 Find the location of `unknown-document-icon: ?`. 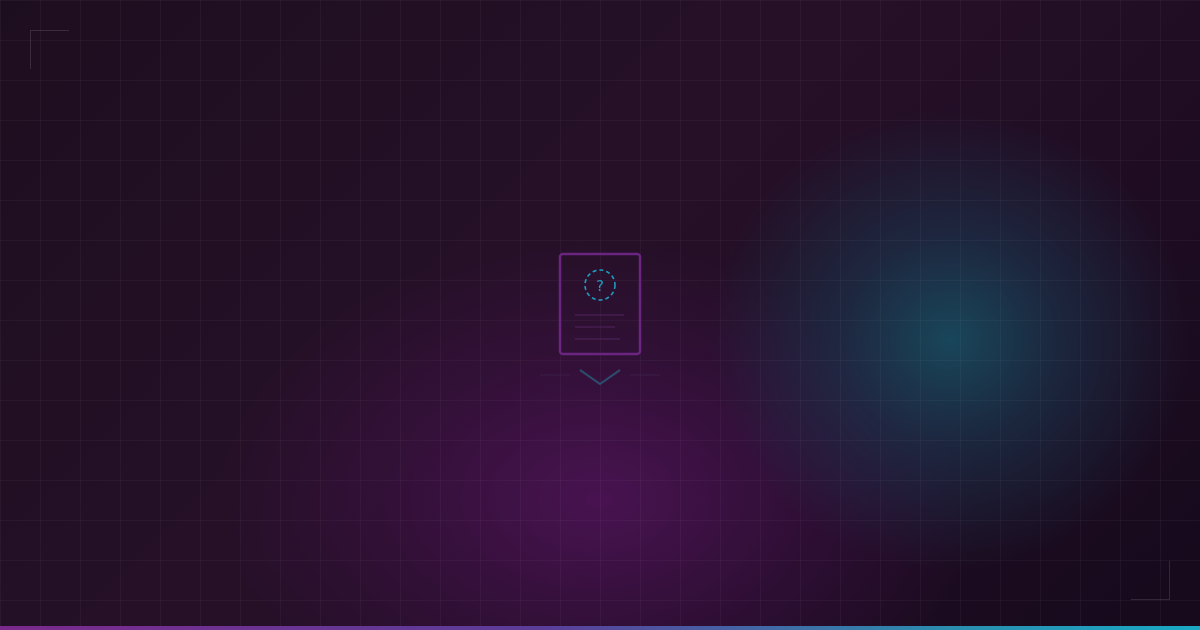

unknown-document-icon: ? is located at coordinates (600, 304).